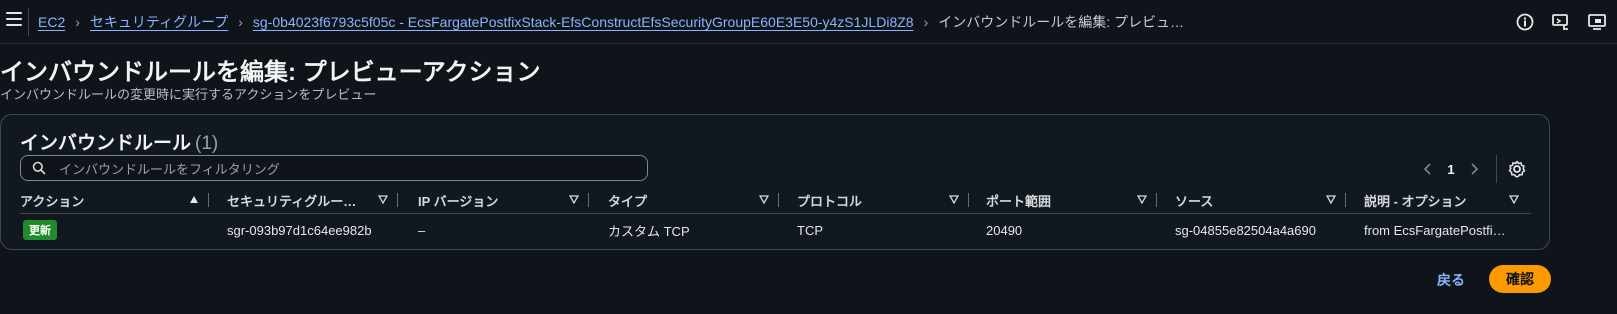 The height and width of the screenshot is (314, 1617). What do you see at coordinates (114, 200) in the screenshot?
I see `column-header-action: アクション` at bounding box center [114, 200].